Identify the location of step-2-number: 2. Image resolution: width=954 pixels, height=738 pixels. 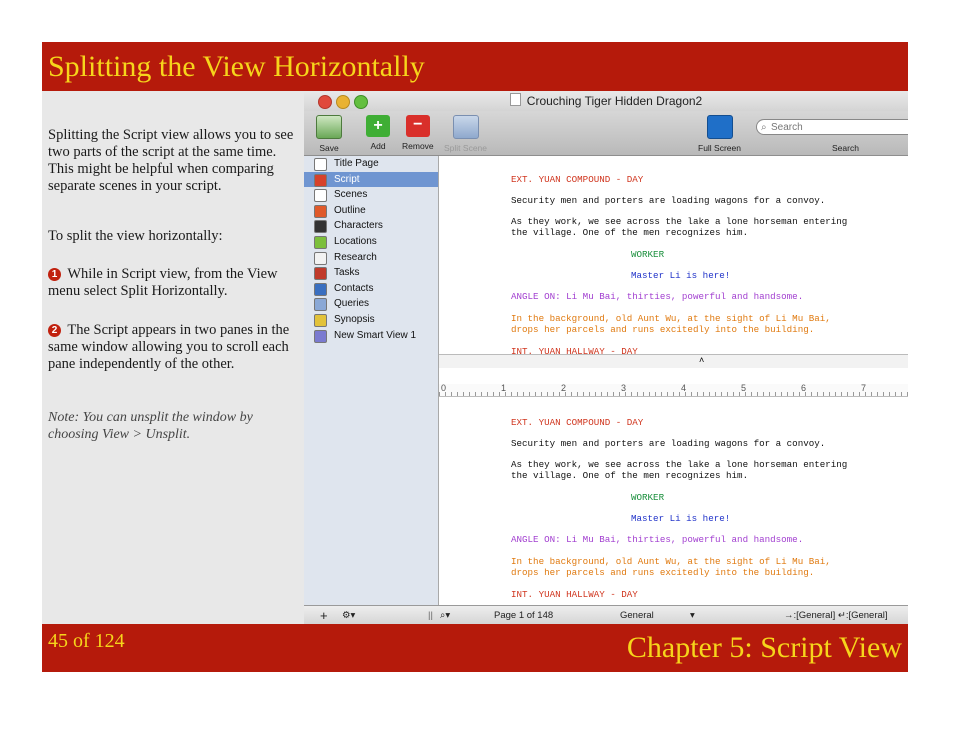
(54, 330).